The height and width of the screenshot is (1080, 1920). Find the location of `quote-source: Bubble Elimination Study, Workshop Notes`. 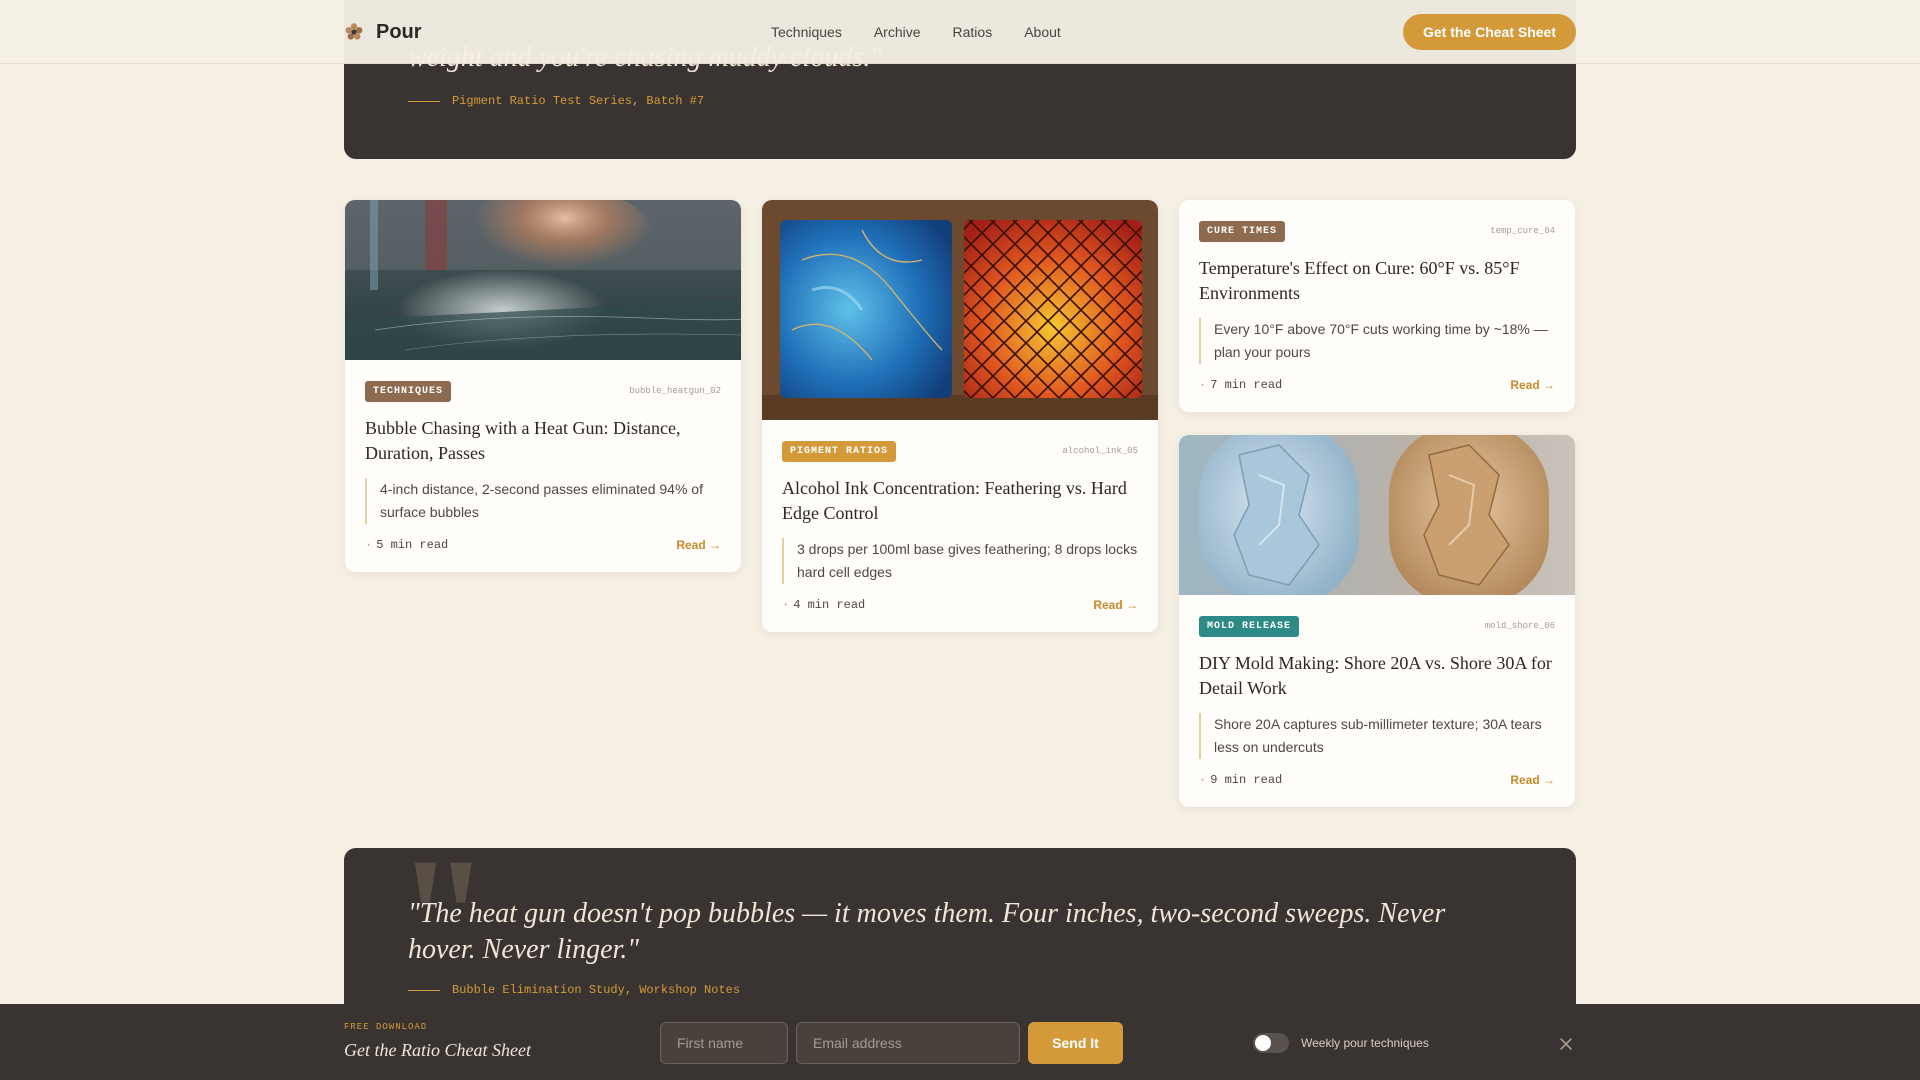

quote-source: Bubble Elimination Study, Workshop Notes is located at coordinates (596, 990).